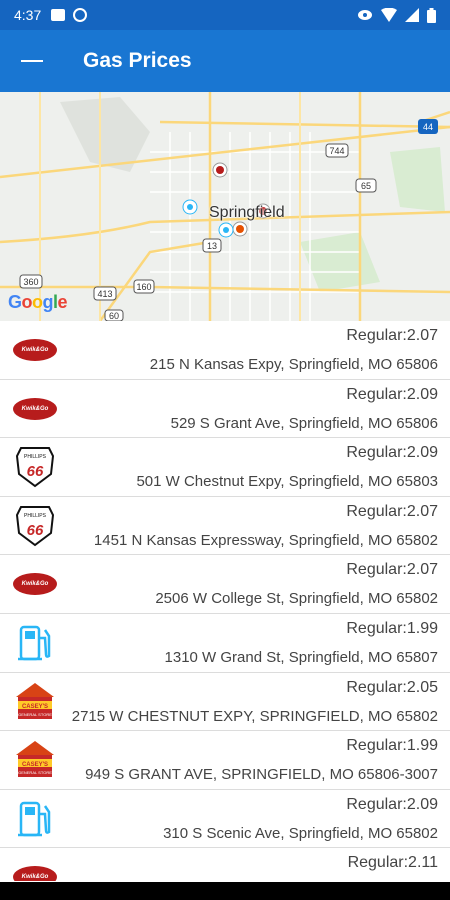  Describe the element at coordinates (114, 316) in the screenshot. I see `shield-60: 60` at that location.